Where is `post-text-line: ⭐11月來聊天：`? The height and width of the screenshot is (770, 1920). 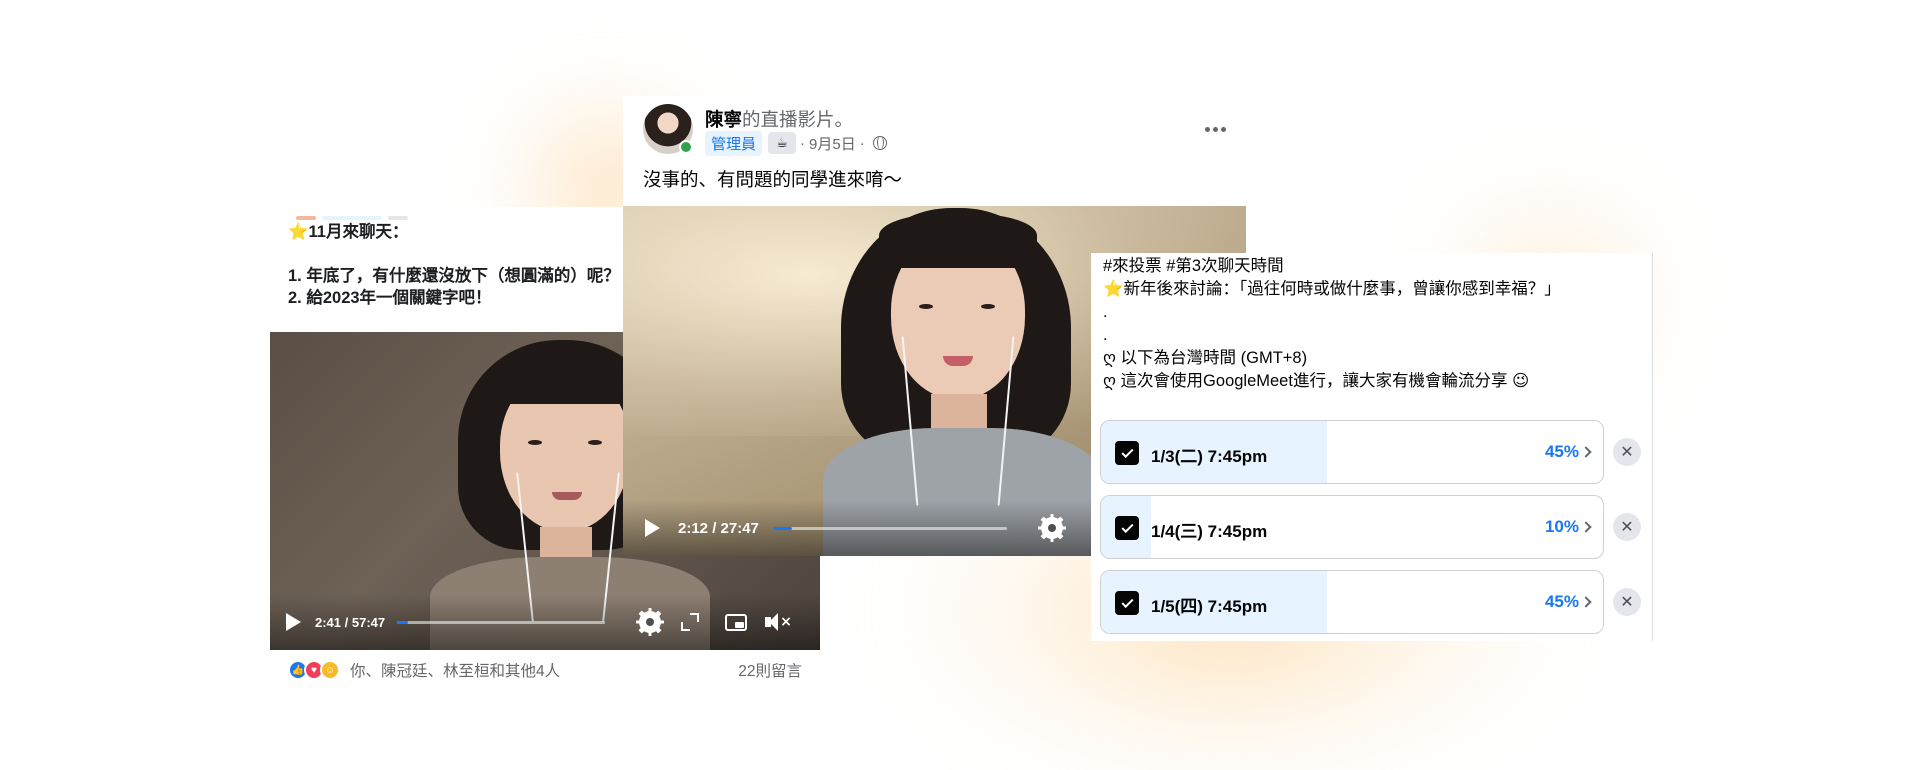
post-text-line: ⭐11月來聊天： is located at coordinates (348, 232).